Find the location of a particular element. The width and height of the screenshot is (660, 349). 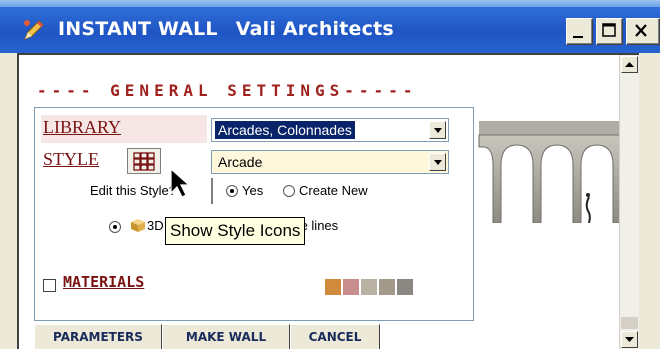

close-button is located at coordinates (643, 31).